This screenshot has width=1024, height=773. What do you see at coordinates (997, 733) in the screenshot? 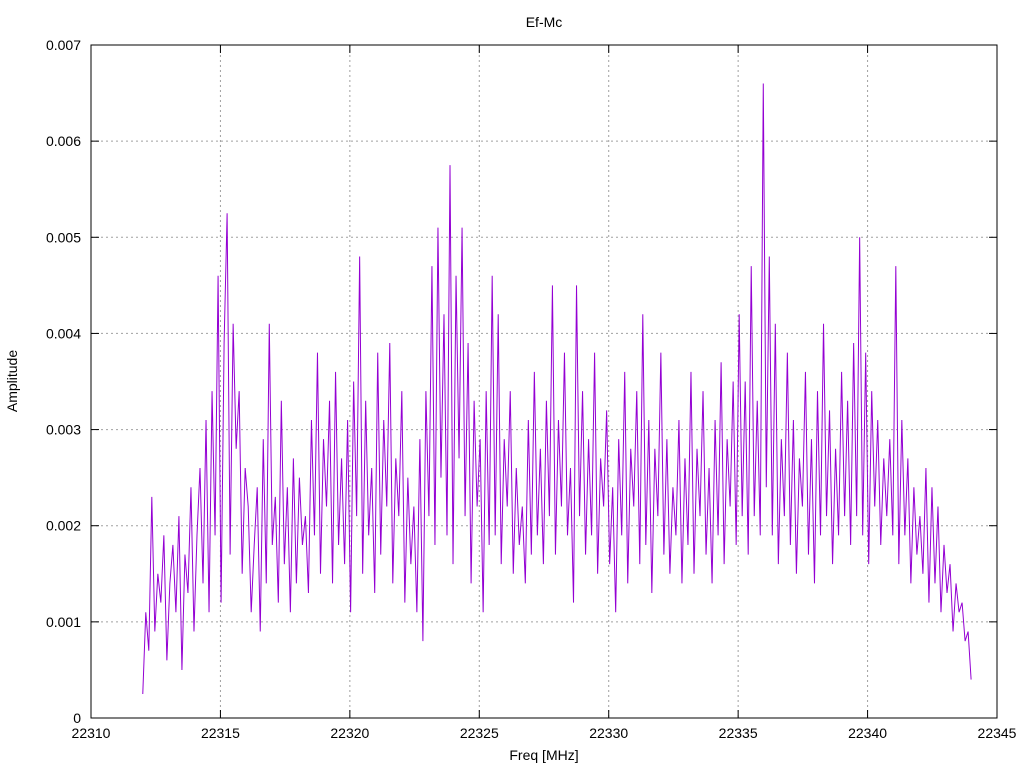
I see `x-tick-label: 22345` at bounding box center [997, 733].